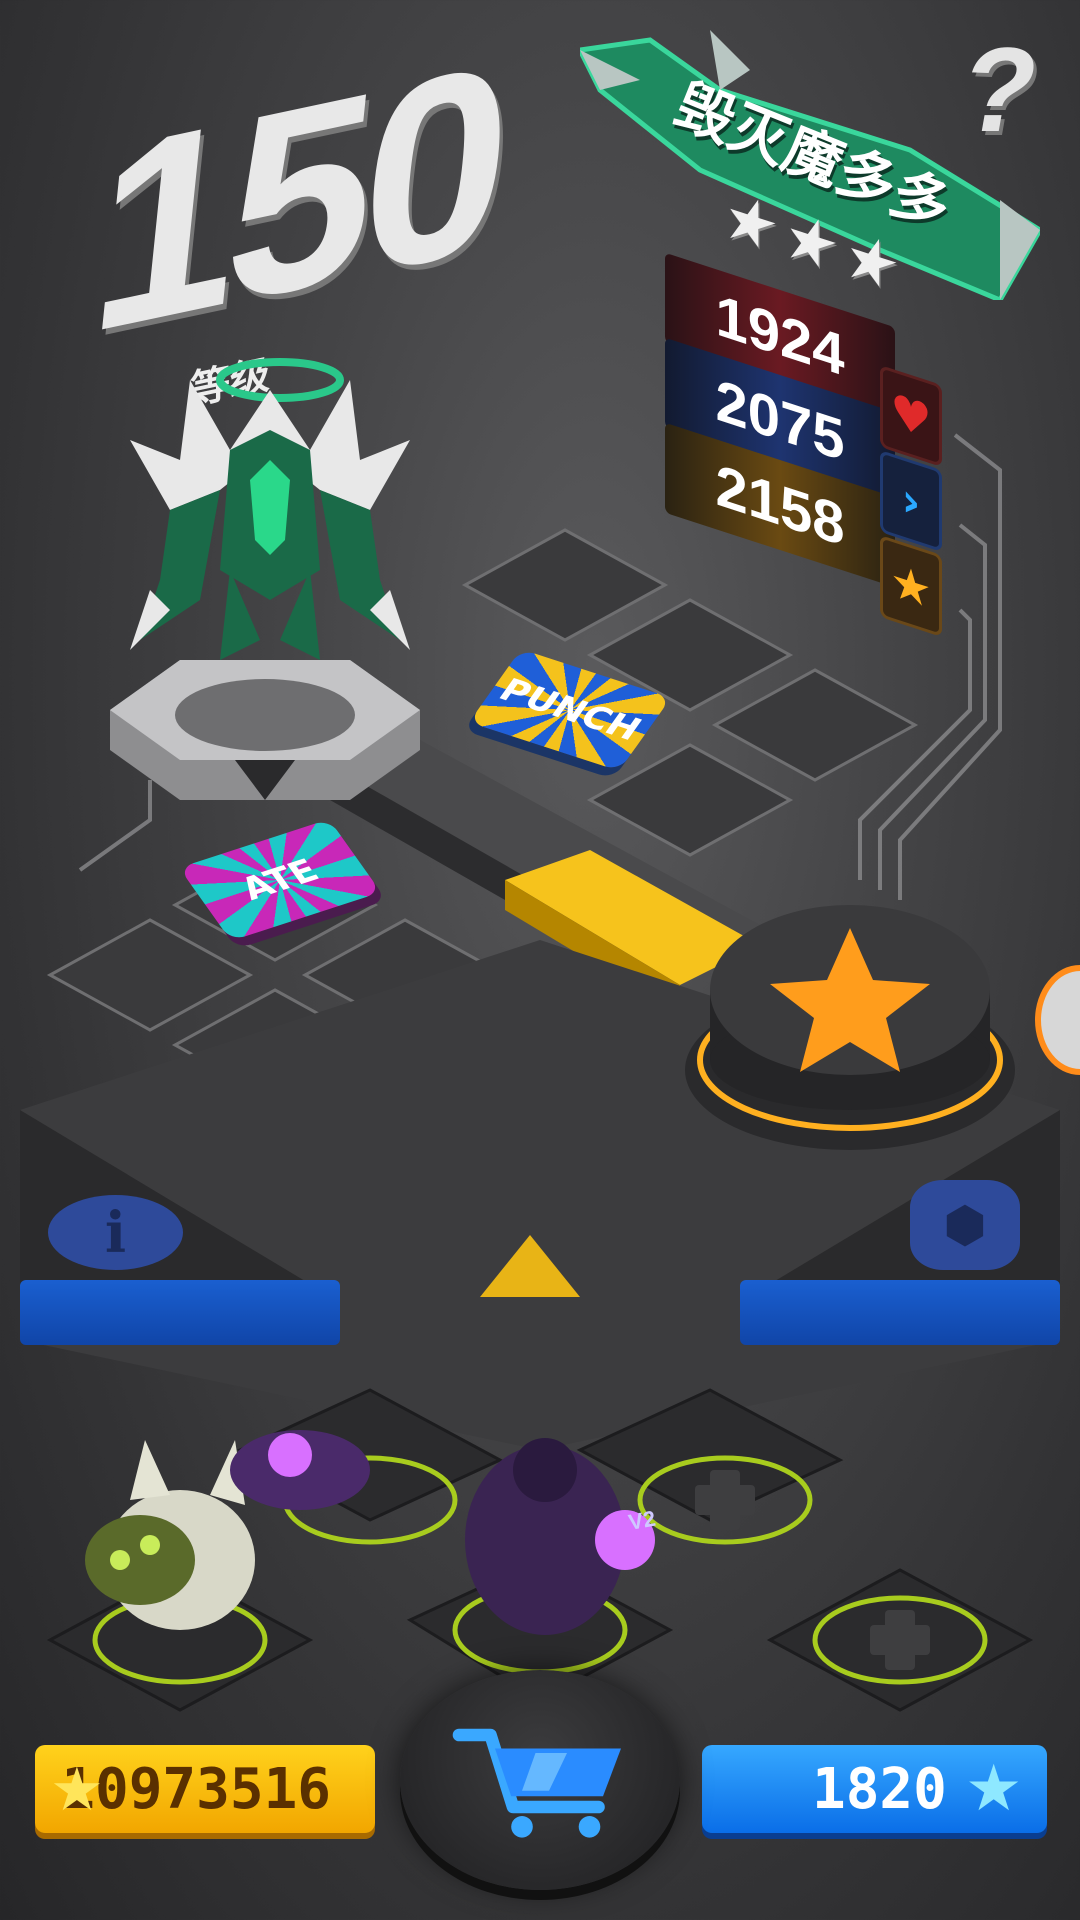  Describe the element at coordinates (900, 1312) in the screenshot. I see `team-button` at that location.